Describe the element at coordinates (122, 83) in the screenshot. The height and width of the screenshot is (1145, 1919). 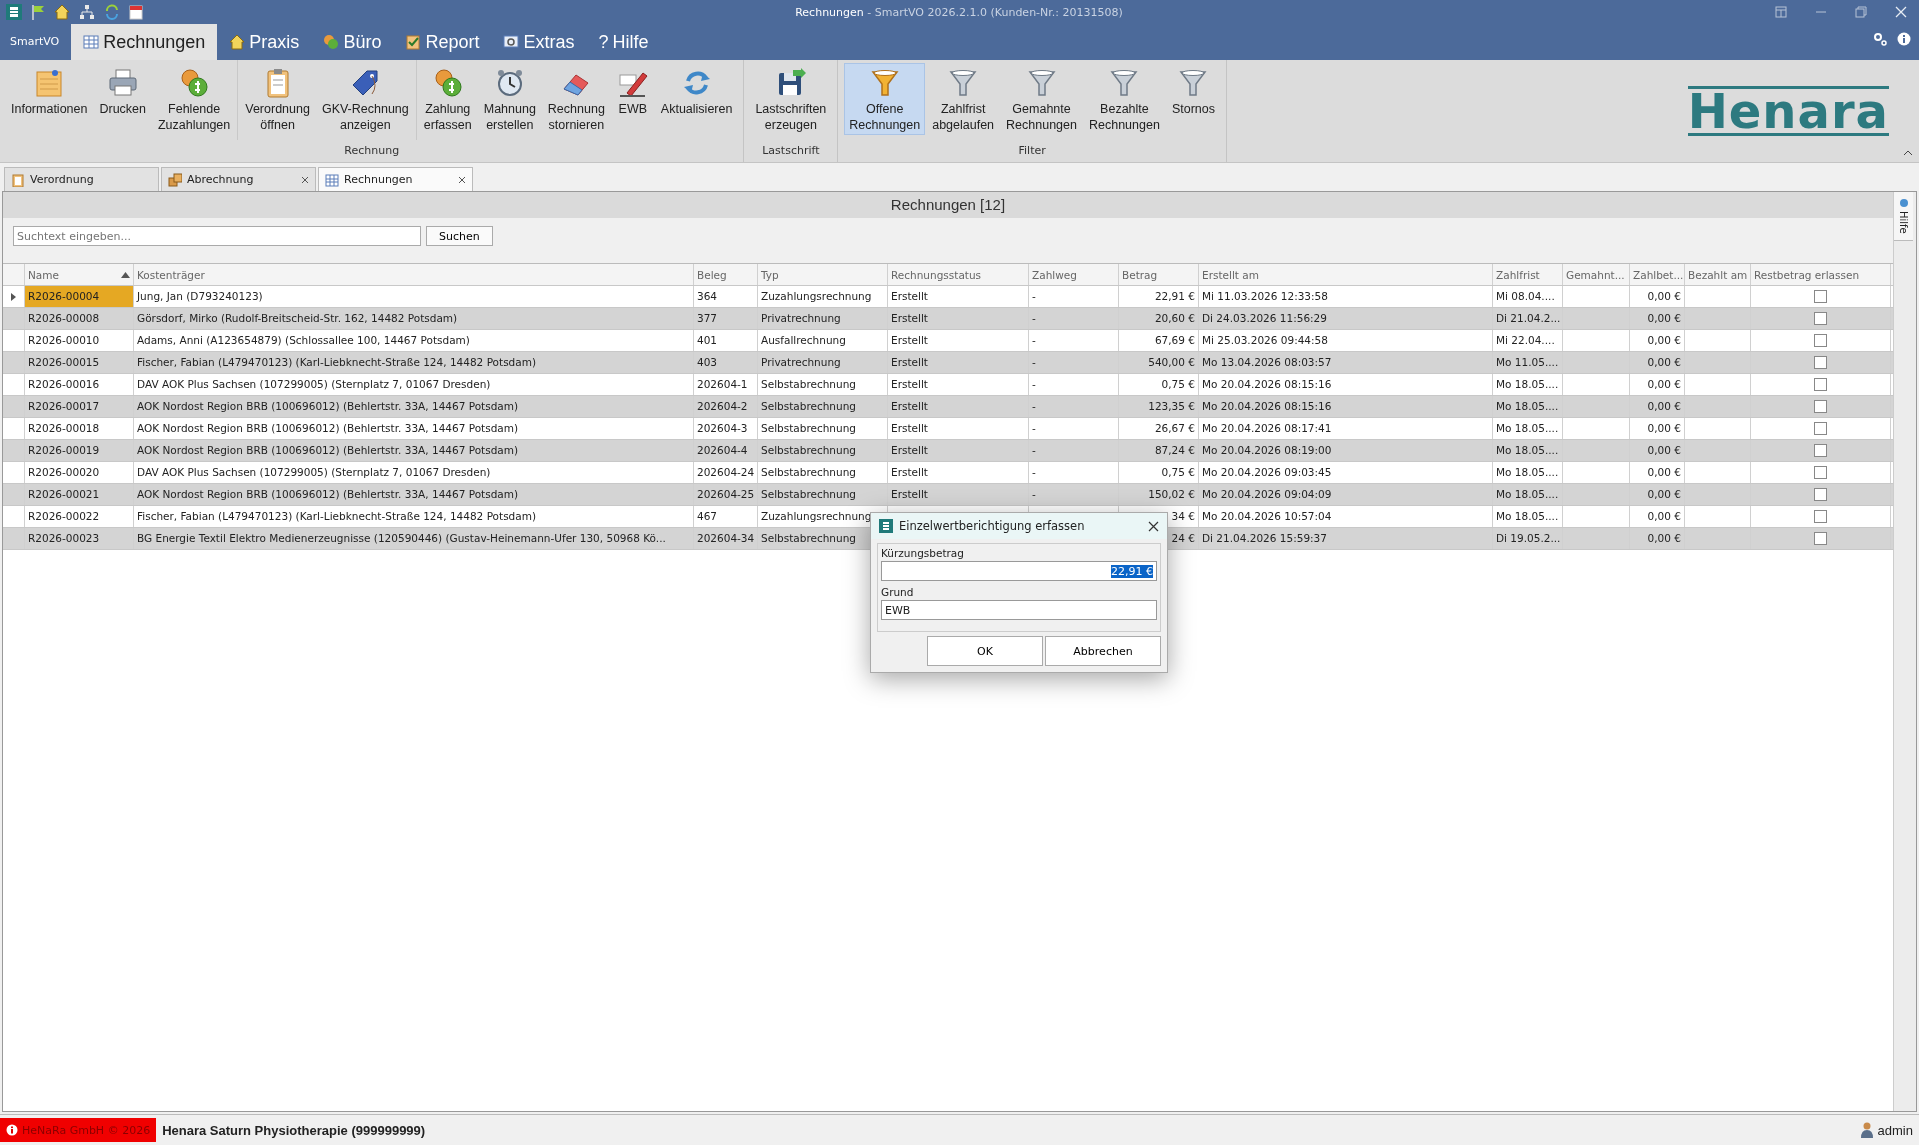
I see `printer-icon` at that location.